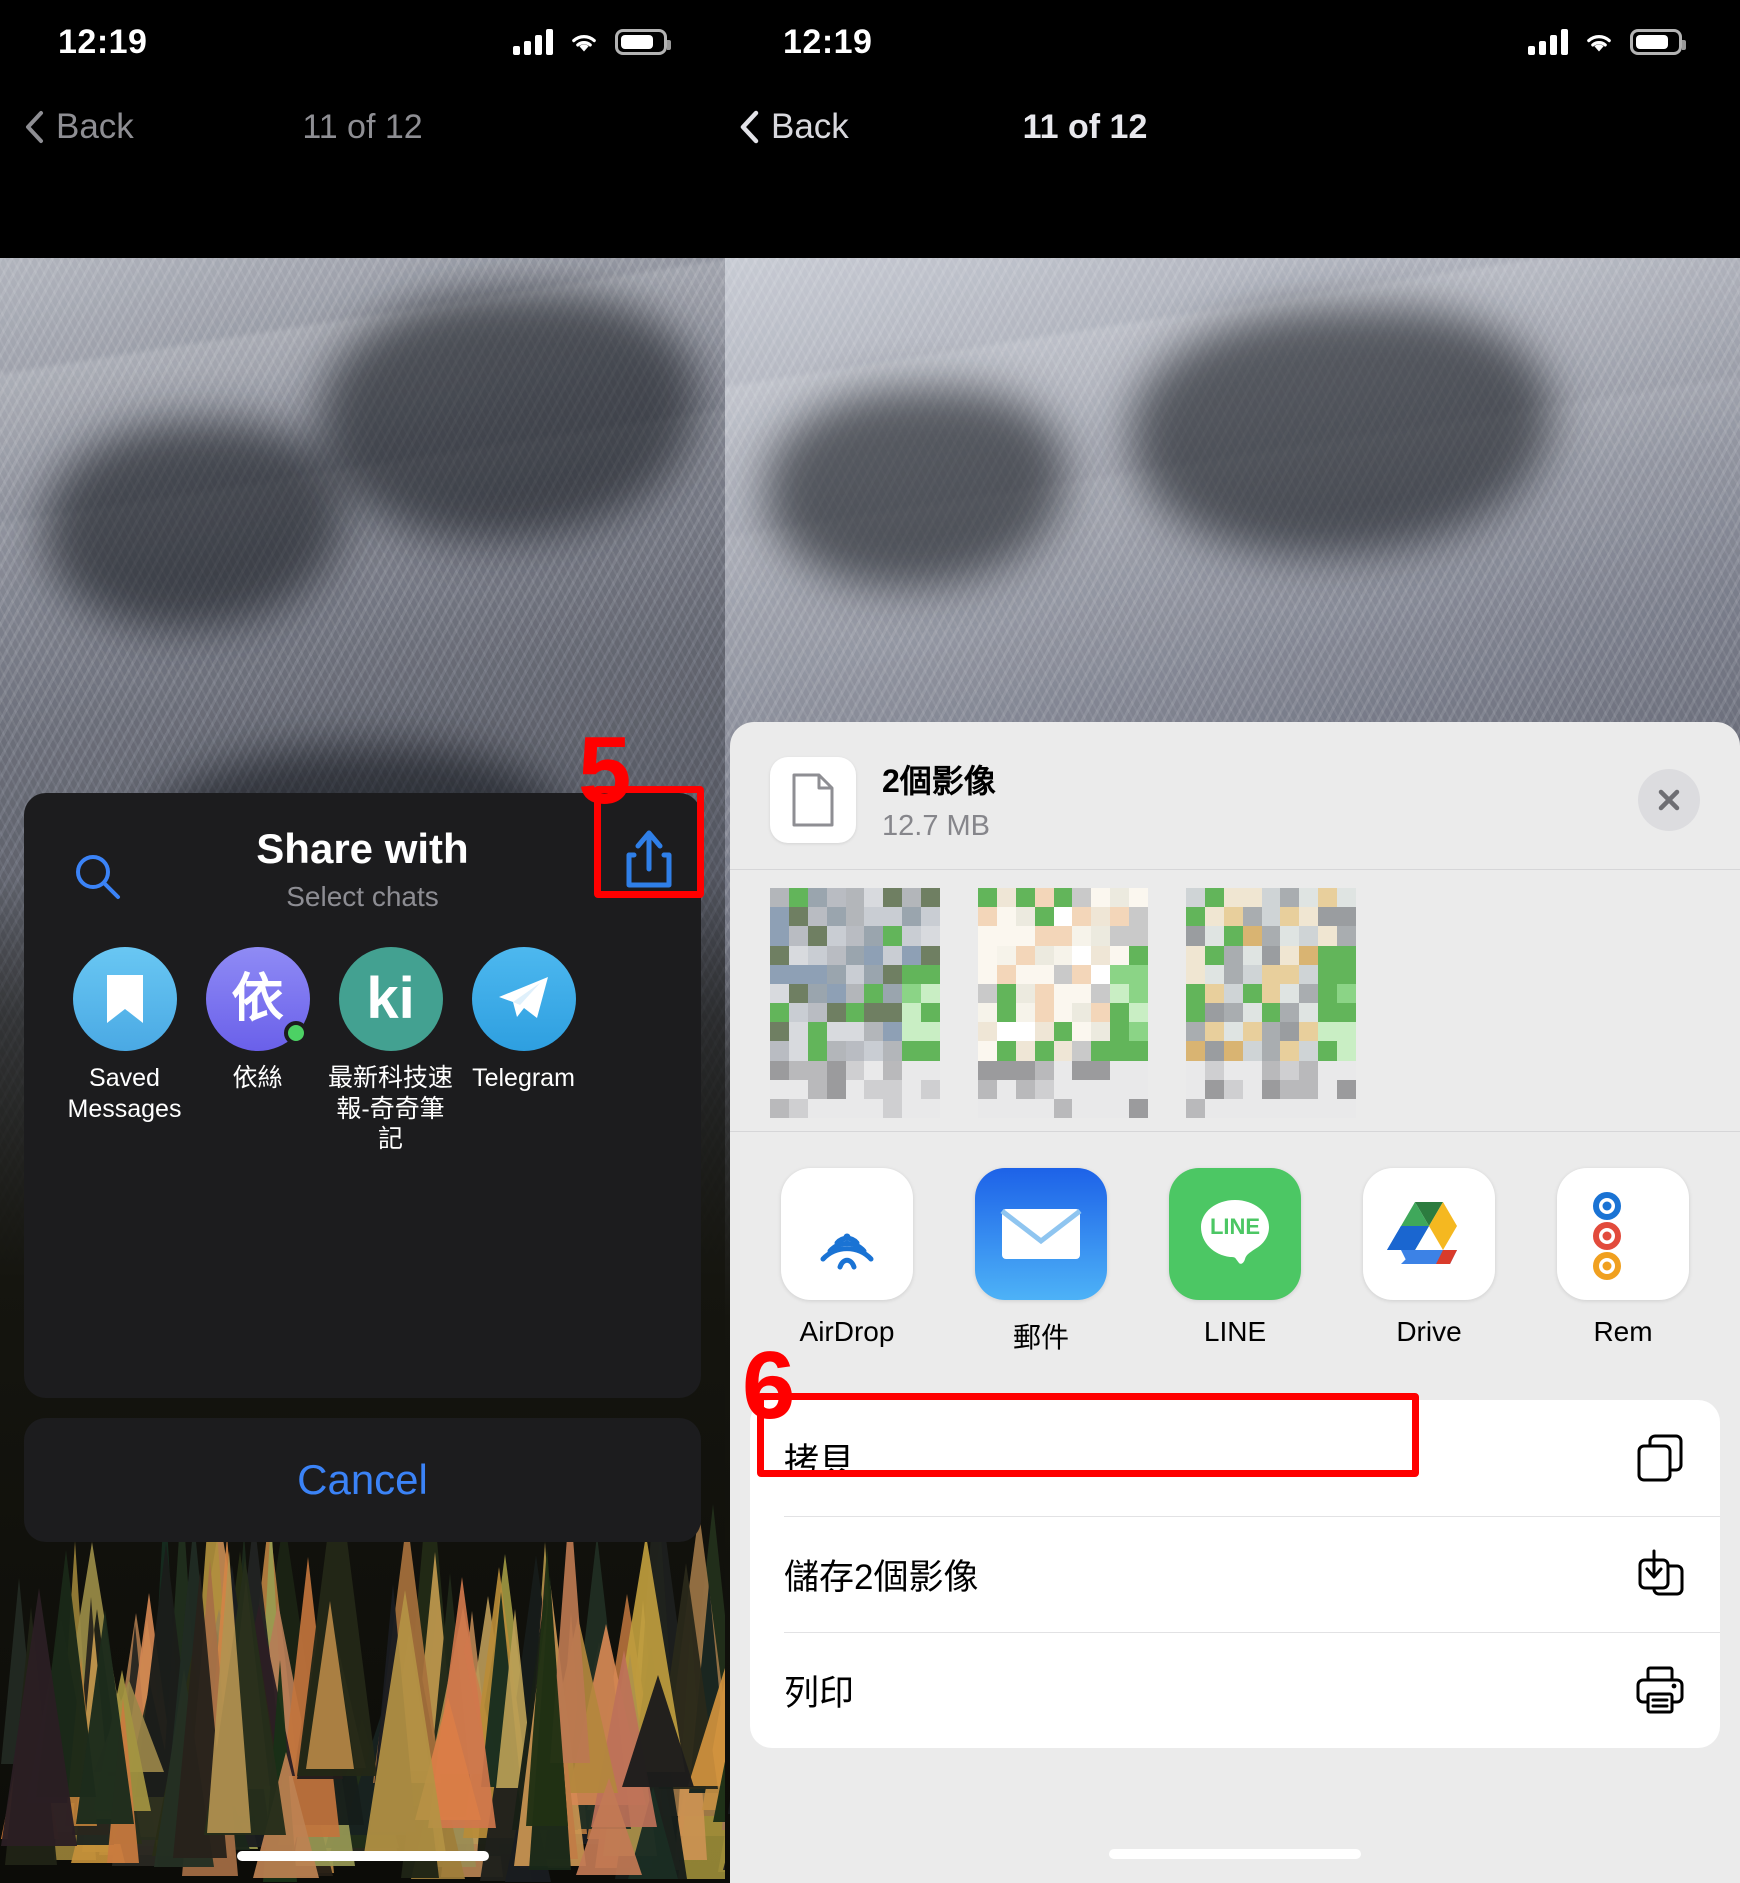 The height and width of the screenshot is (1883, 1740). What do you see at coordinates (1623, 1331) in the screenshot?
I see `app-label: Rem` at bounding box center [1623, 1331].